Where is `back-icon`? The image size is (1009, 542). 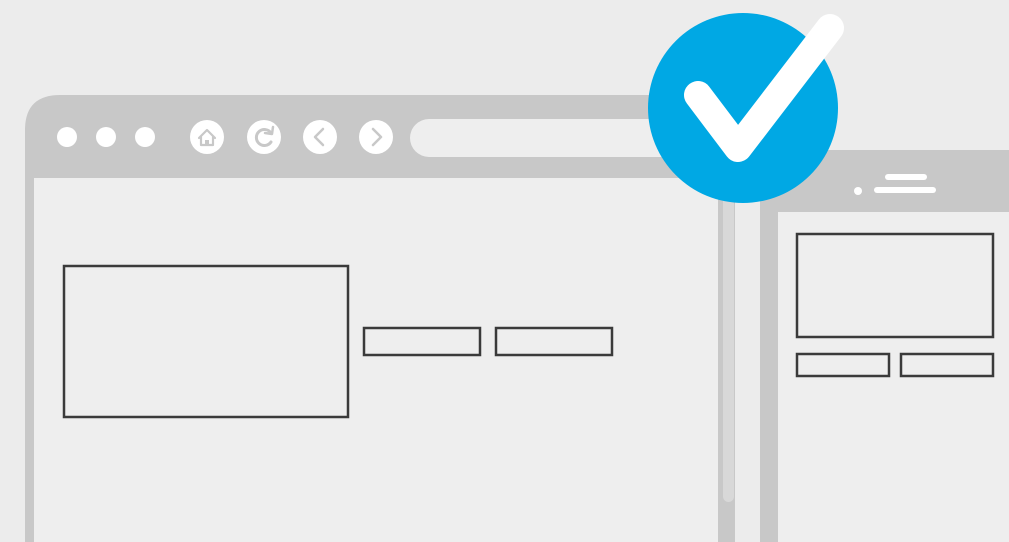
back-icon is located at coordinates (320, 137).